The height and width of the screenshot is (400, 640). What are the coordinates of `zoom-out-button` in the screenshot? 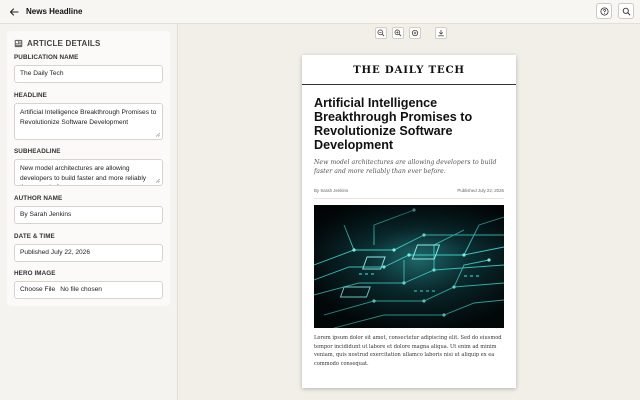 It's located at (381, 33).